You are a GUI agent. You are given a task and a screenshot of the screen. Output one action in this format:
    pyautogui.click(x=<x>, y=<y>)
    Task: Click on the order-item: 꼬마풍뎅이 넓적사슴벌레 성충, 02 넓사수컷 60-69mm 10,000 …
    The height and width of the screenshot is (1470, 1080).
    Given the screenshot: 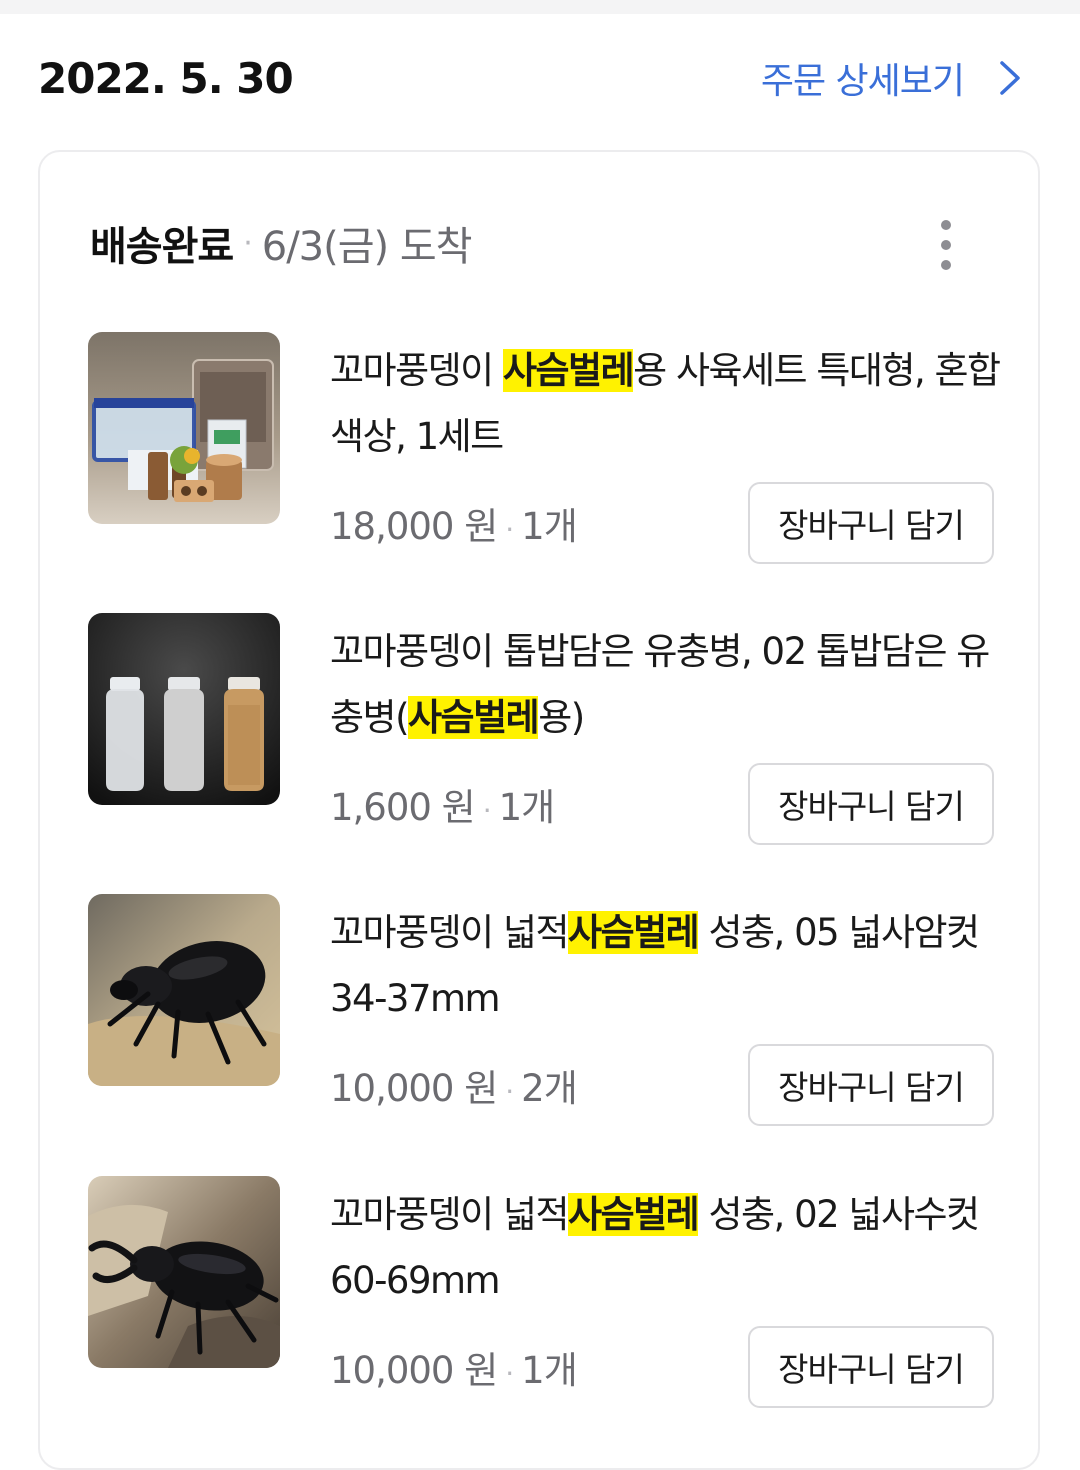 What is the action you would take?
    pyautogui.click(x=541, y=1292)
    